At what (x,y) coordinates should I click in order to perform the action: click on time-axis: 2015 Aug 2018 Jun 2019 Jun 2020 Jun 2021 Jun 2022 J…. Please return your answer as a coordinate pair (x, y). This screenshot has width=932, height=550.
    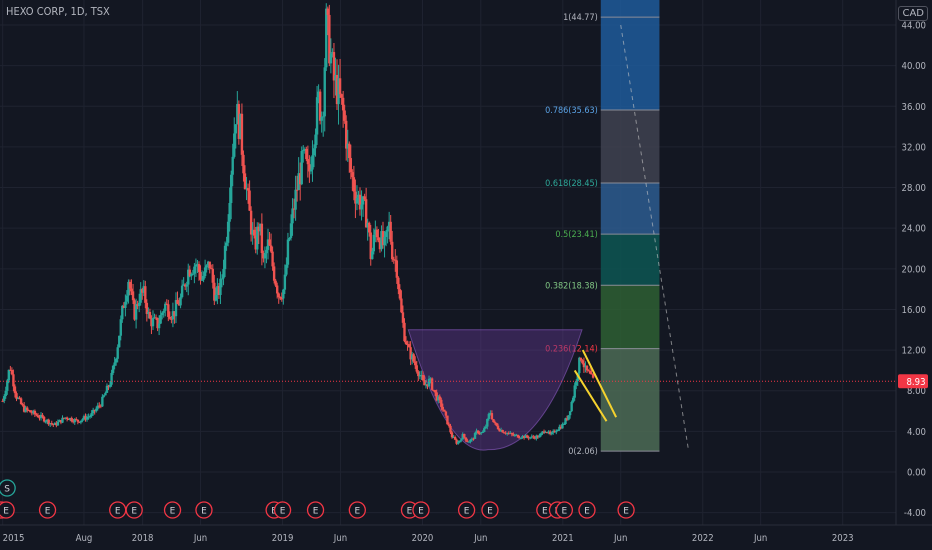
    Looking at the image, I should click on (466, 537).